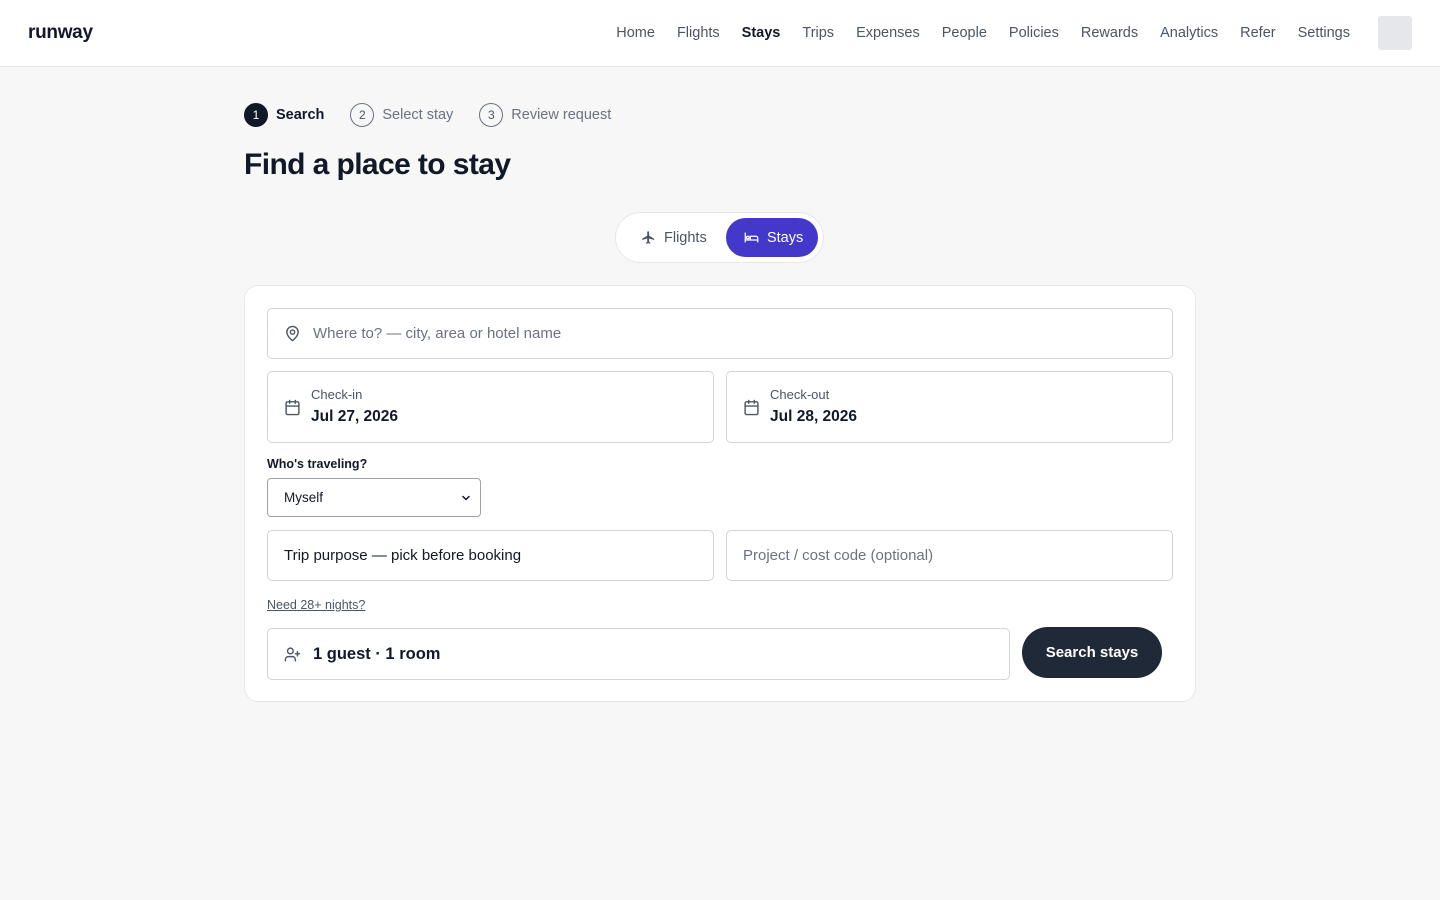 Image resolution: width=1440 pixels, height=900 pixels. What do you see at coordinates (1189, 33) in the screenshot?
I see `nav-item-analytics: Analytics` at bounding box center [1189, 33].